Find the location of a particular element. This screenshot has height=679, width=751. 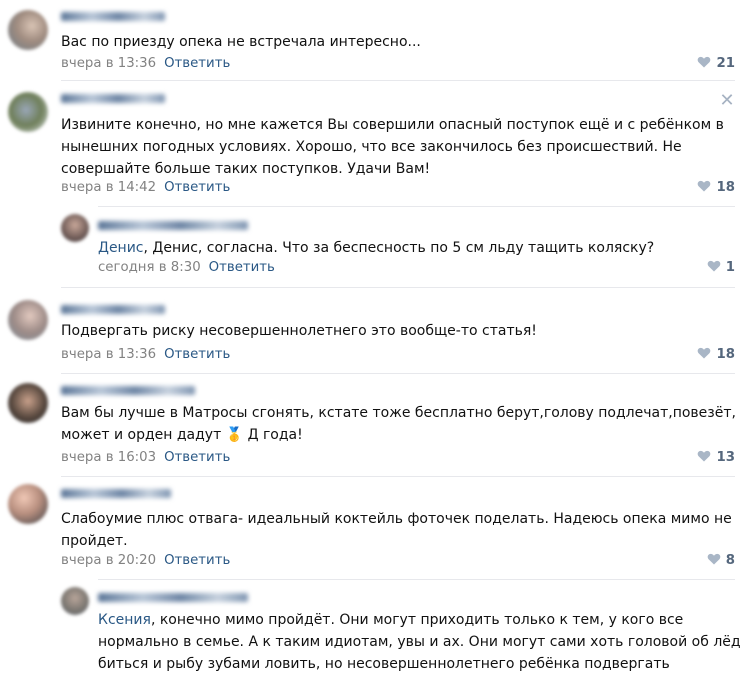

comment-meta: вчера в 20:20 Ответить is located at coordinates (145, 561).